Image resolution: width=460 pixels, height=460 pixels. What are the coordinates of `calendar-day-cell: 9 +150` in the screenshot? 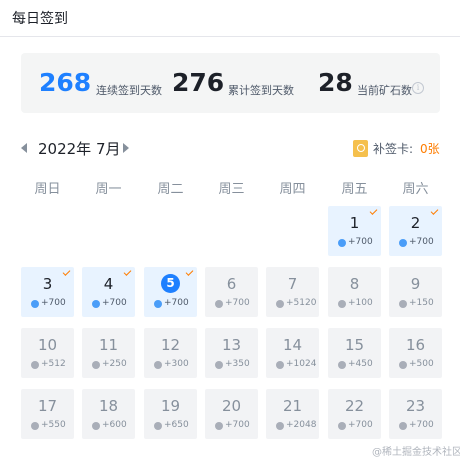 It's located at (415, 292).